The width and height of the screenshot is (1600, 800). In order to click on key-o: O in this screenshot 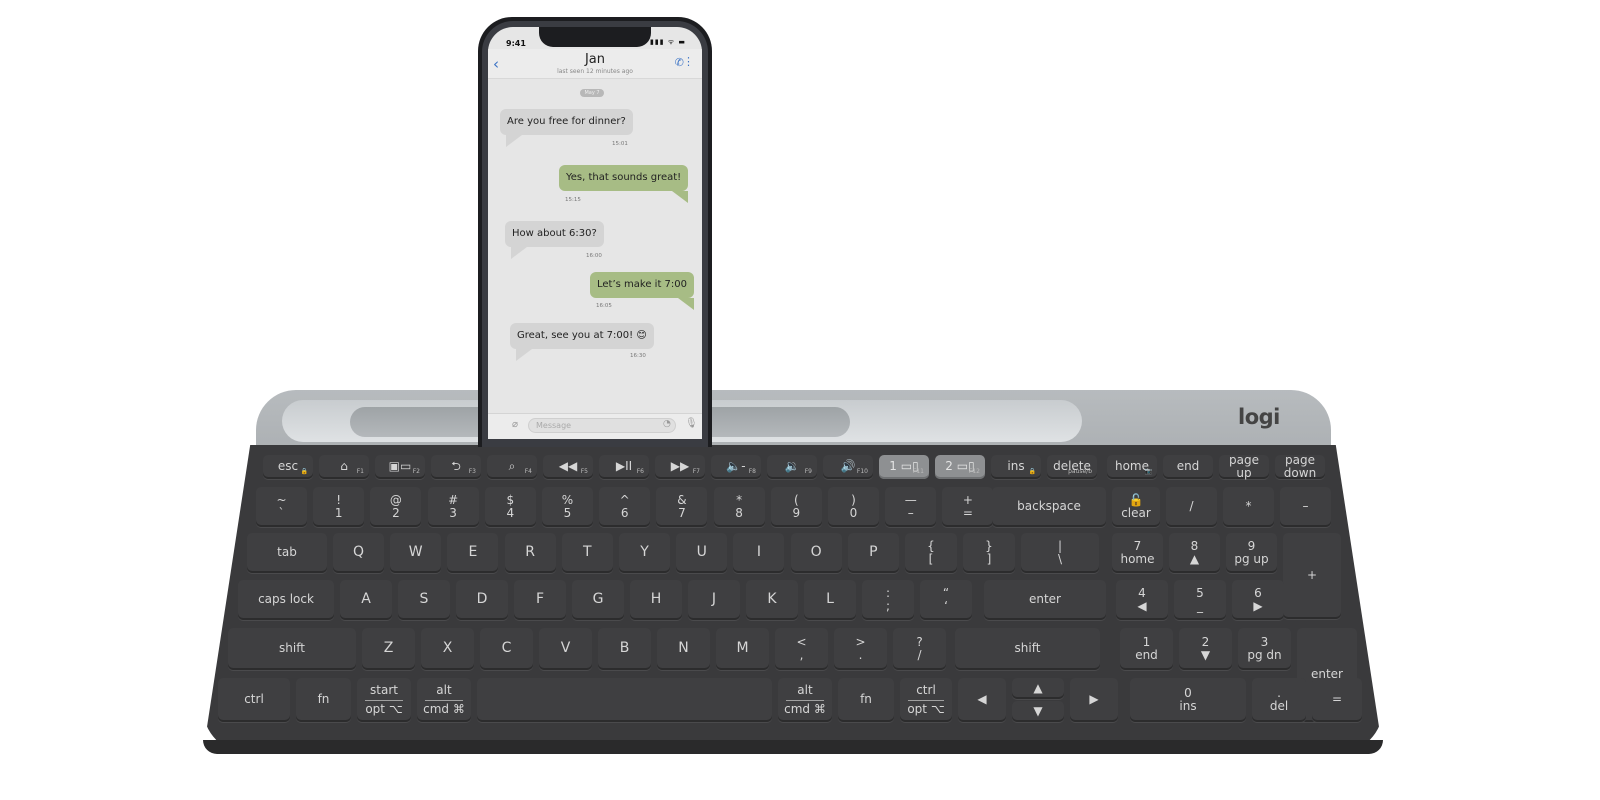, I will do `click(816, 553)`.